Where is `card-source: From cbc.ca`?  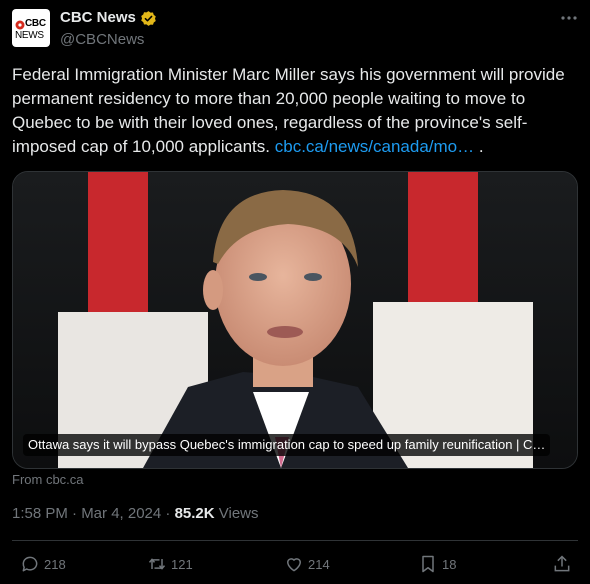
card-source: From cbc.ca is located at coordinates (48, 479).